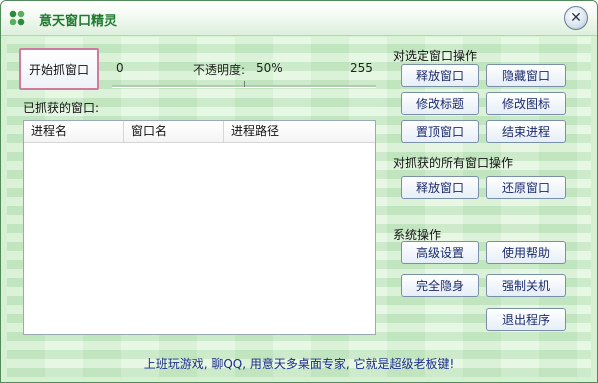 The image size is (598, 383). Describe the element at coordinates (269, 68) in the screenshot. I see `opacity-value: 50%` at that location.